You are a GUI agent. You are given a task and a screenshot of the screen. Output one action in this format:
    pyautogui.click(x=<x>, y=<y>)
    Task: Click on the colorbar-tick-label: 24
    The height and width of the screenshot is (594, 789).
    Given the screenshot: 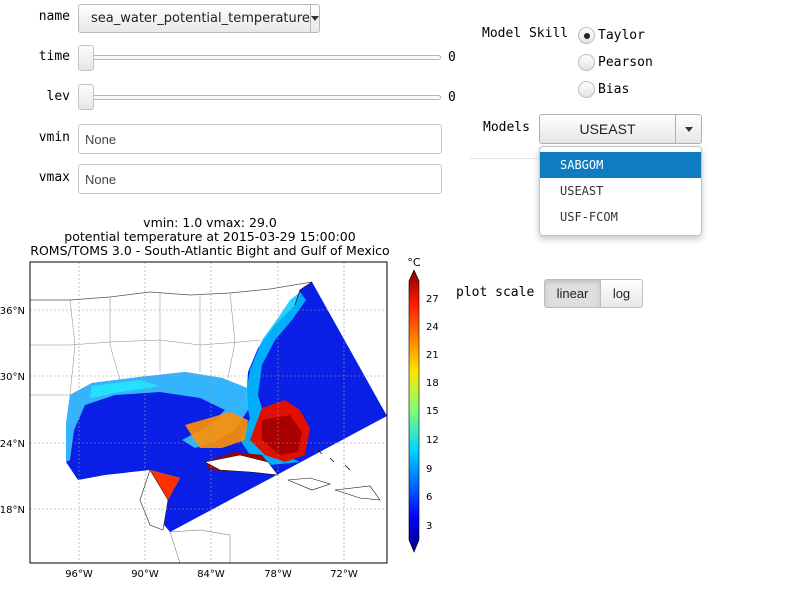 What is the action you would take?
    pyautogui.click(x=432, y=327)
    